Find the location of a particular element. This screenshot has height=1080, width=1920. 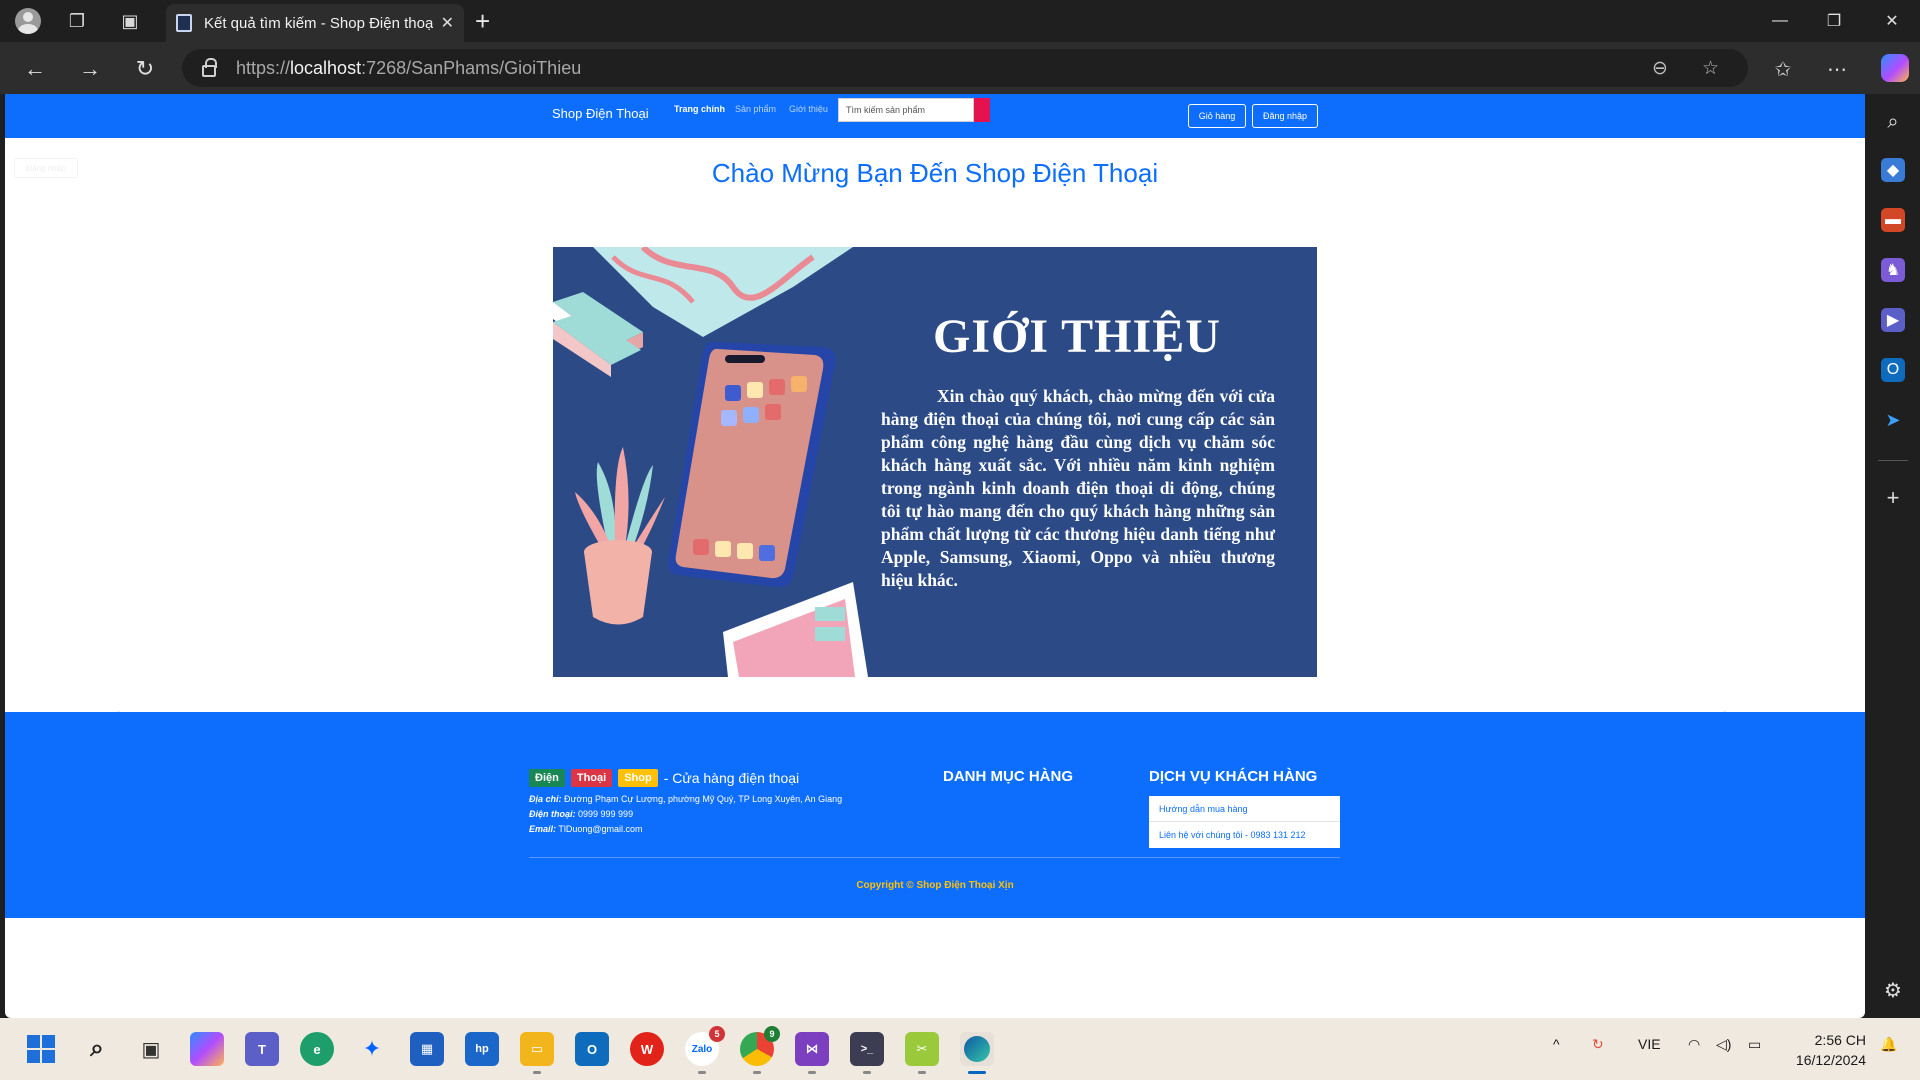

zalo-icon: Zalo 5 is located at coordinates (705, 1046).